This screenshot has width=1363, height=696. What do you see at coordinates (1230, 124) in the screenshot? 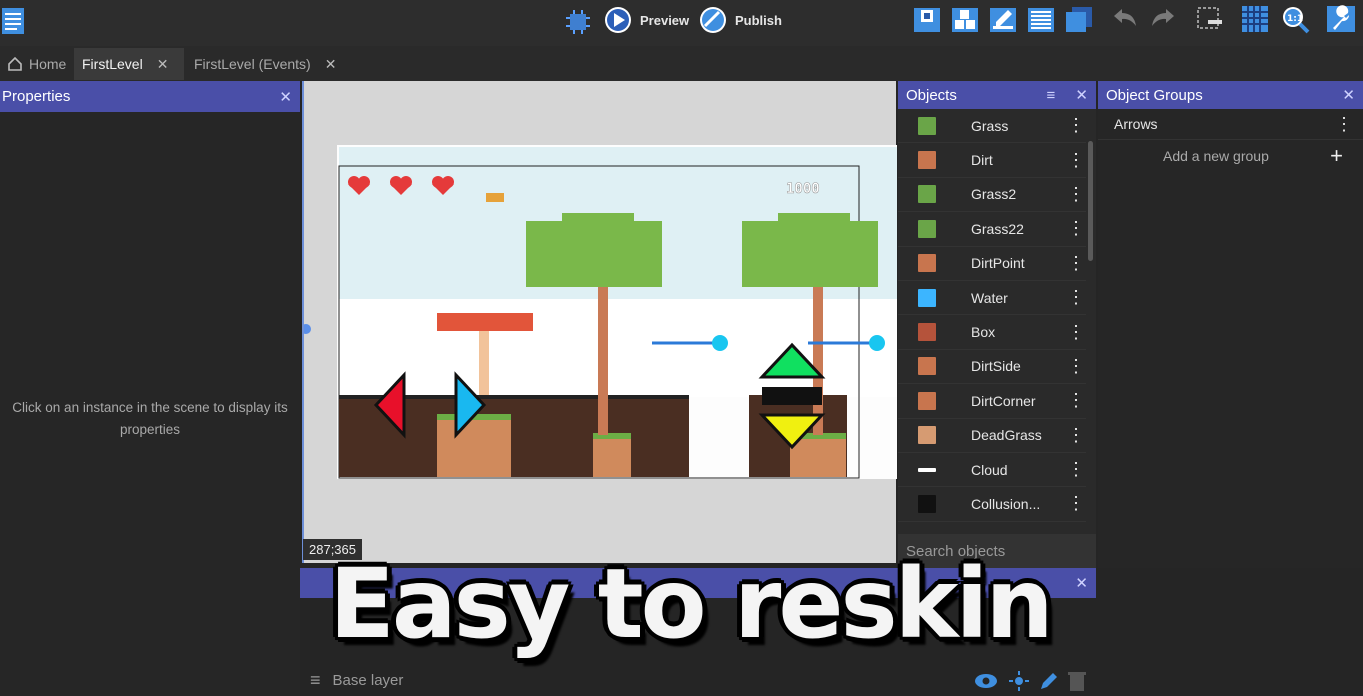
I see `list-item: Arrows ⋮` at bounding box center [1230, 124].